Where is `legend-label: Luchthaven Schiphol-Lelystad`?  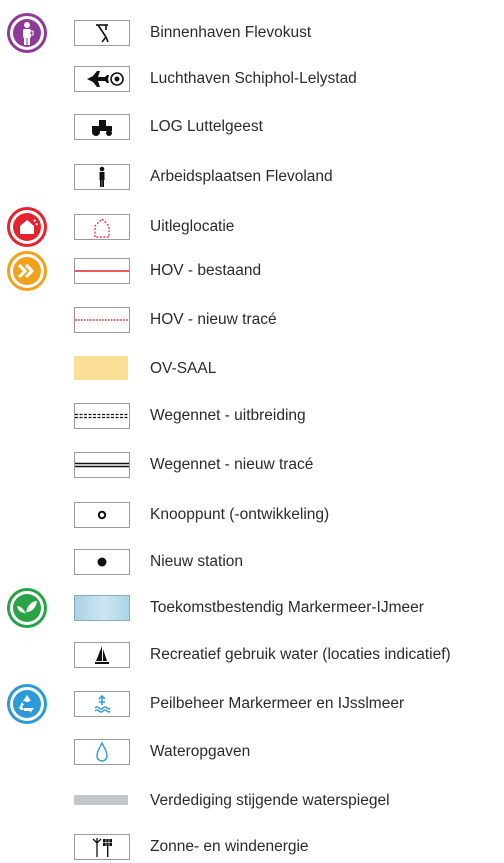
legend-label: Luchthaven Schiphol-Lelystad is located at coordinates (253, 78).